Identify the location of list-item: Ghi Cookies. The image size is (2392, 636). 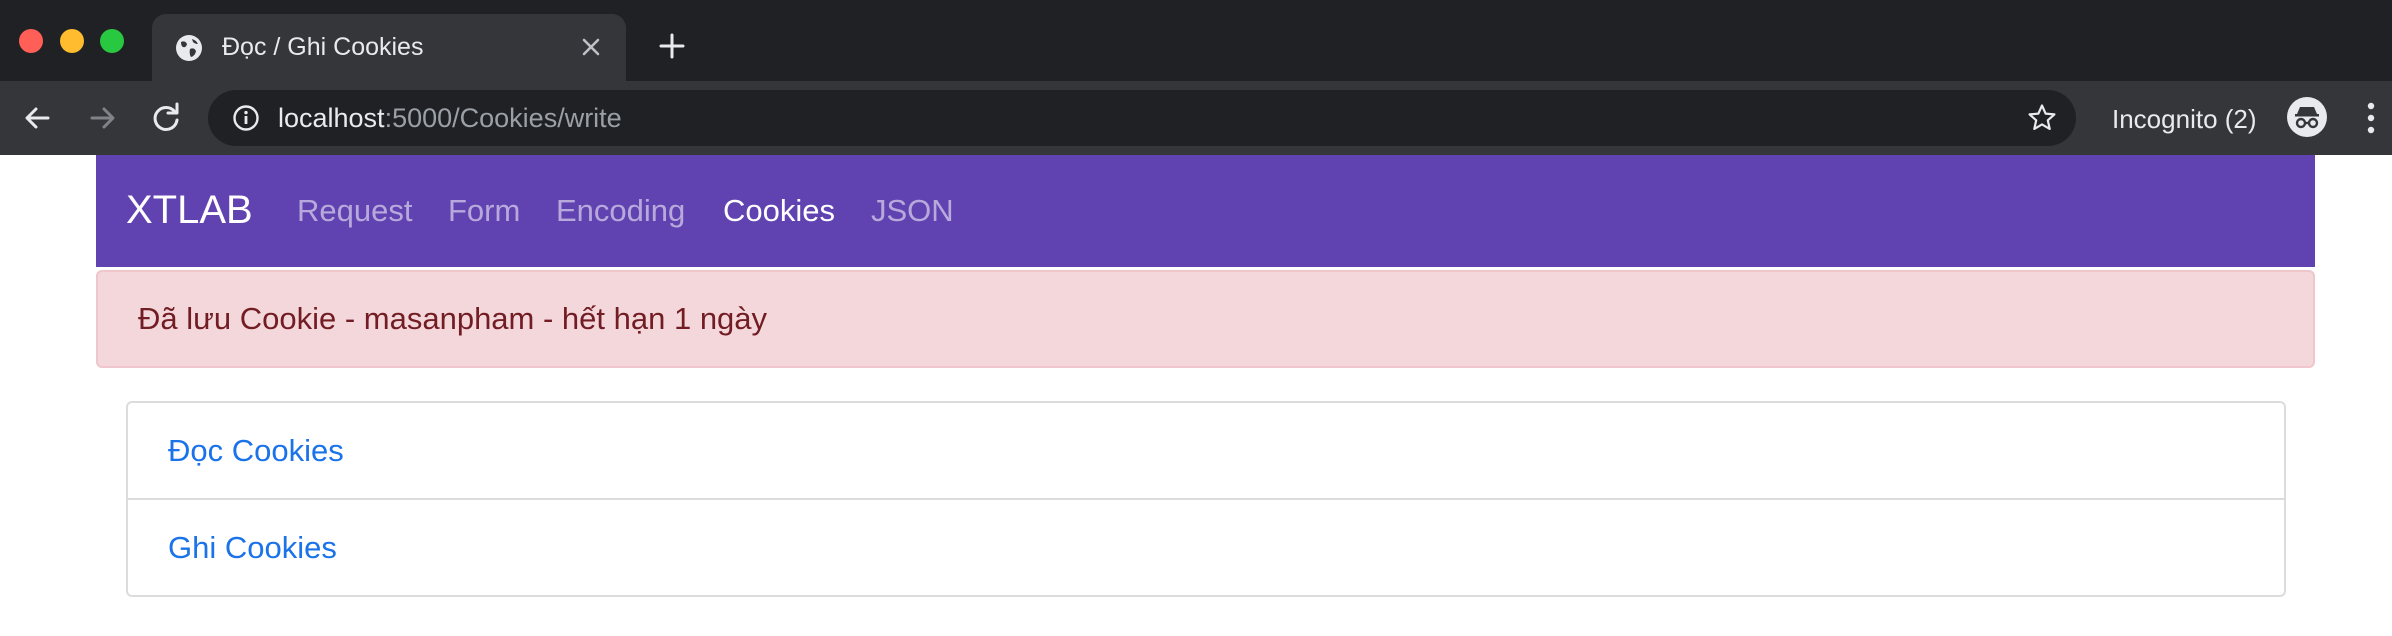
(1206, 548).